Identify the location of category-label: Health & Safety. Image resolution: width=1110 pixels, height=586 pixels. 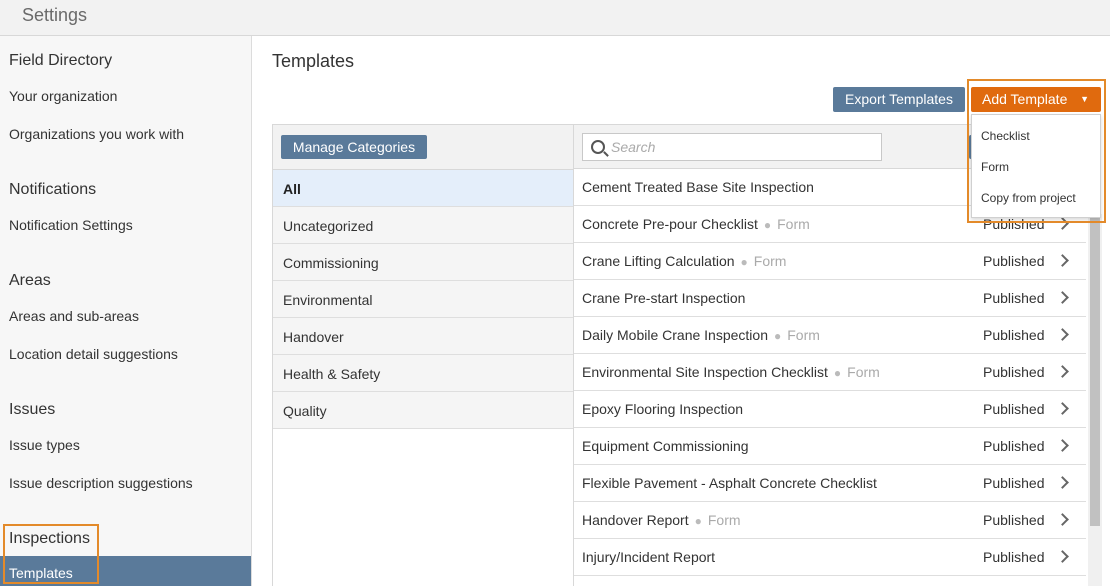
(332, 374).